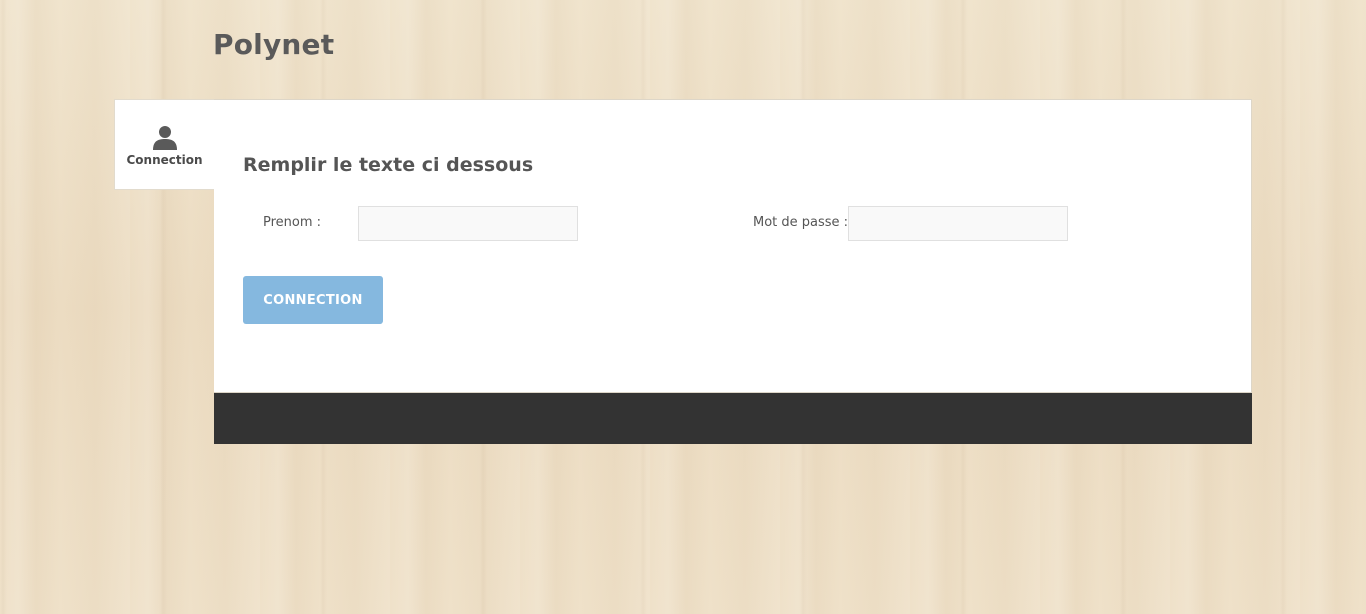  What do you see at coordinates (468, 223) in the screenshot?
I see `prenom-input` at bounding box center [468, 223].